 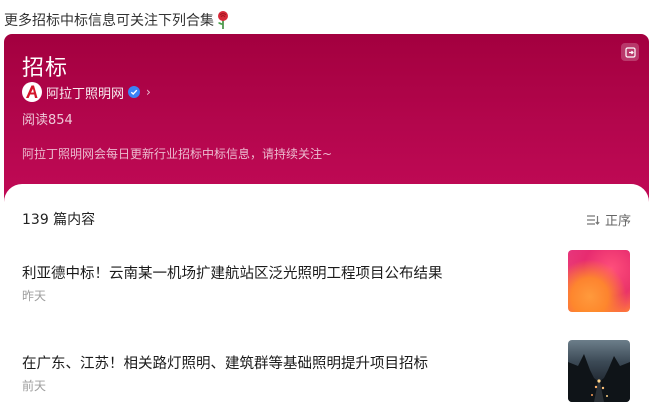 I want to click on sort-label: 正序, so click(x=617, y=221).